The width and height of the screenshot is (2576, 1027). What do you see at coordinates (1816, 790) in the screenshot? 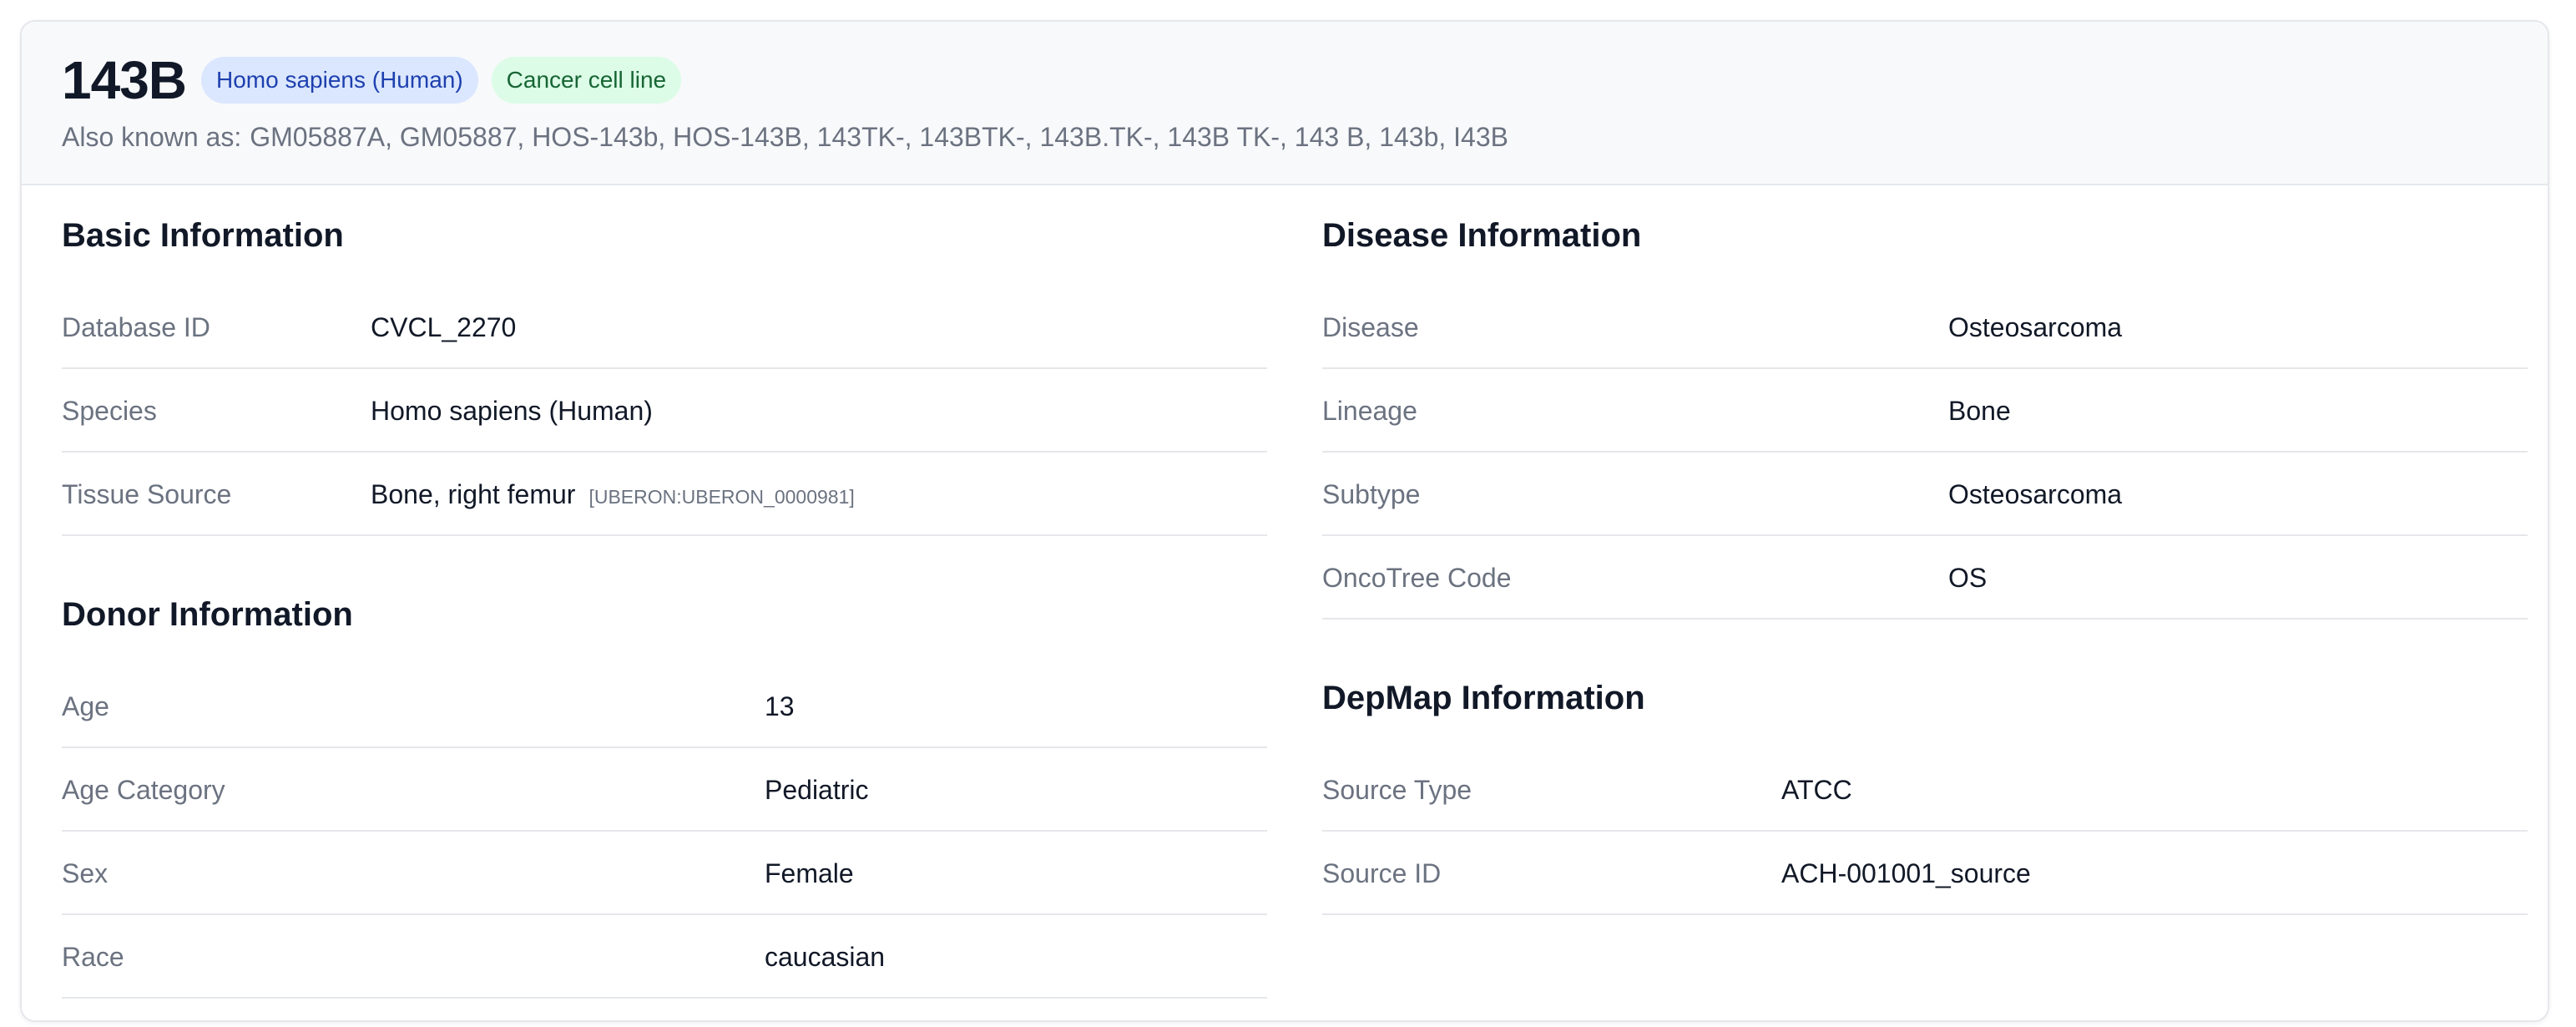
I see `field-value: ATCC` at bounding box center [1816, 790].